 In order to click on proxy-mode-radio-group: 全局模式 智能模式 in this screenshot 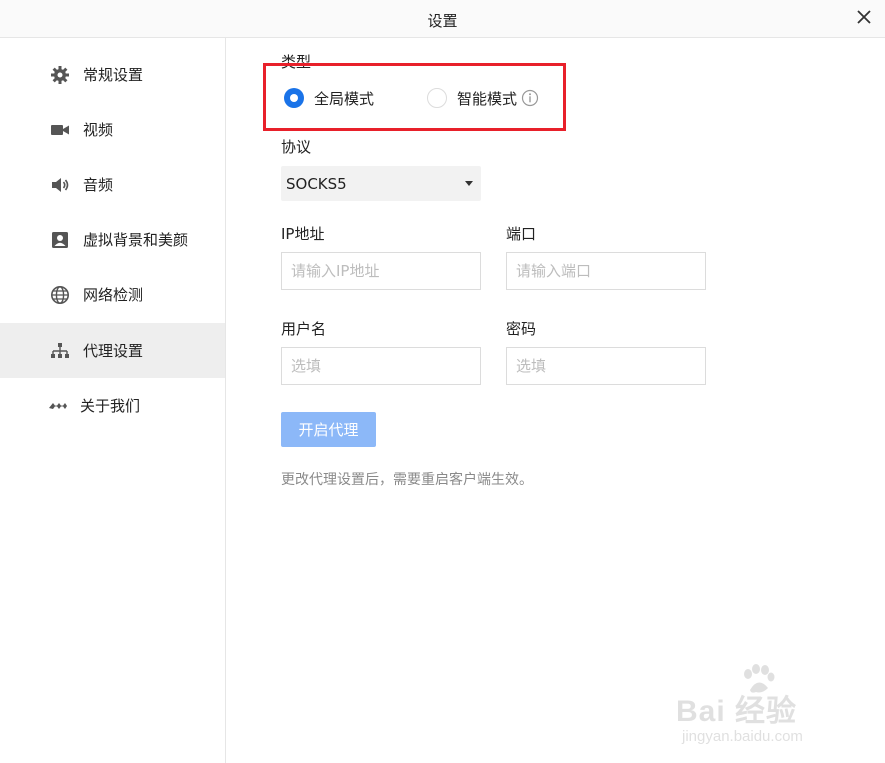, I will do `click(416, 98)`.